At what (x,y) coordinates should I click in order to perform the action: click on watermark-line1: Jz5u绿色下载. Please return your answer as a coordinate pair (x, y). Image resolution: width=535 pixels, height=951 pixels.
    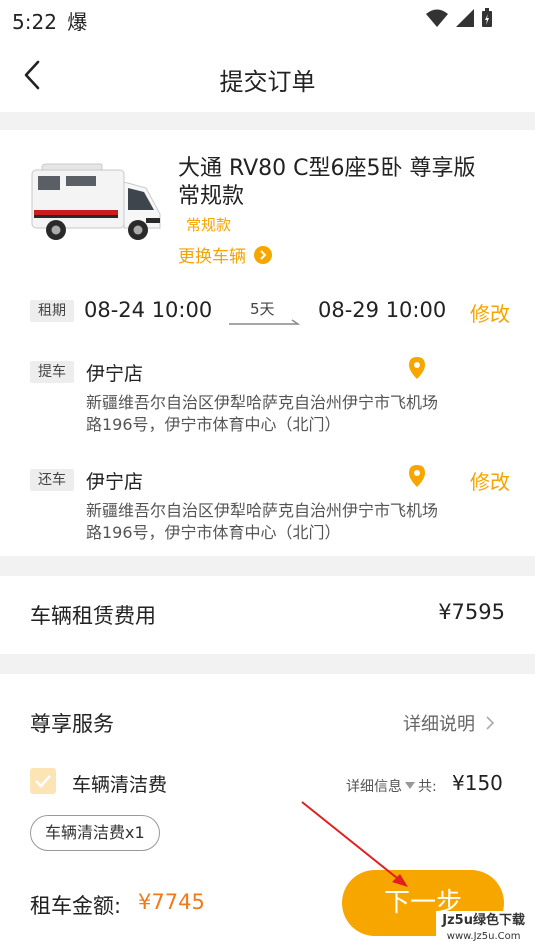
    Looking at the image, I should click on (483, 920).